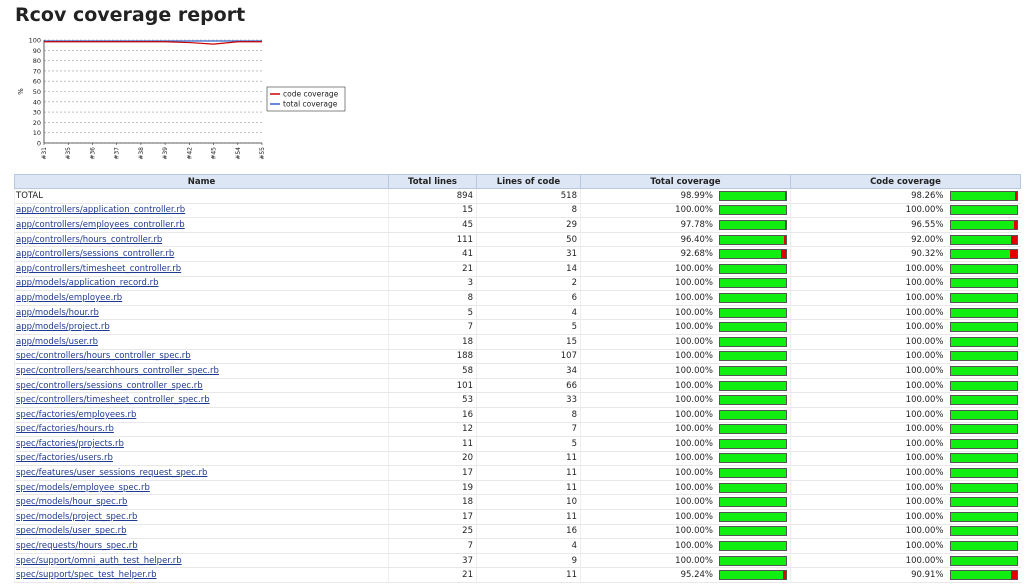 This screenshot has height=586, width=1024. What do you see at coordinates (201, 502) in the screenshot?
I see `file-name-cell: spec/models/hour_spec.rb` at bounding box center [201, 502].